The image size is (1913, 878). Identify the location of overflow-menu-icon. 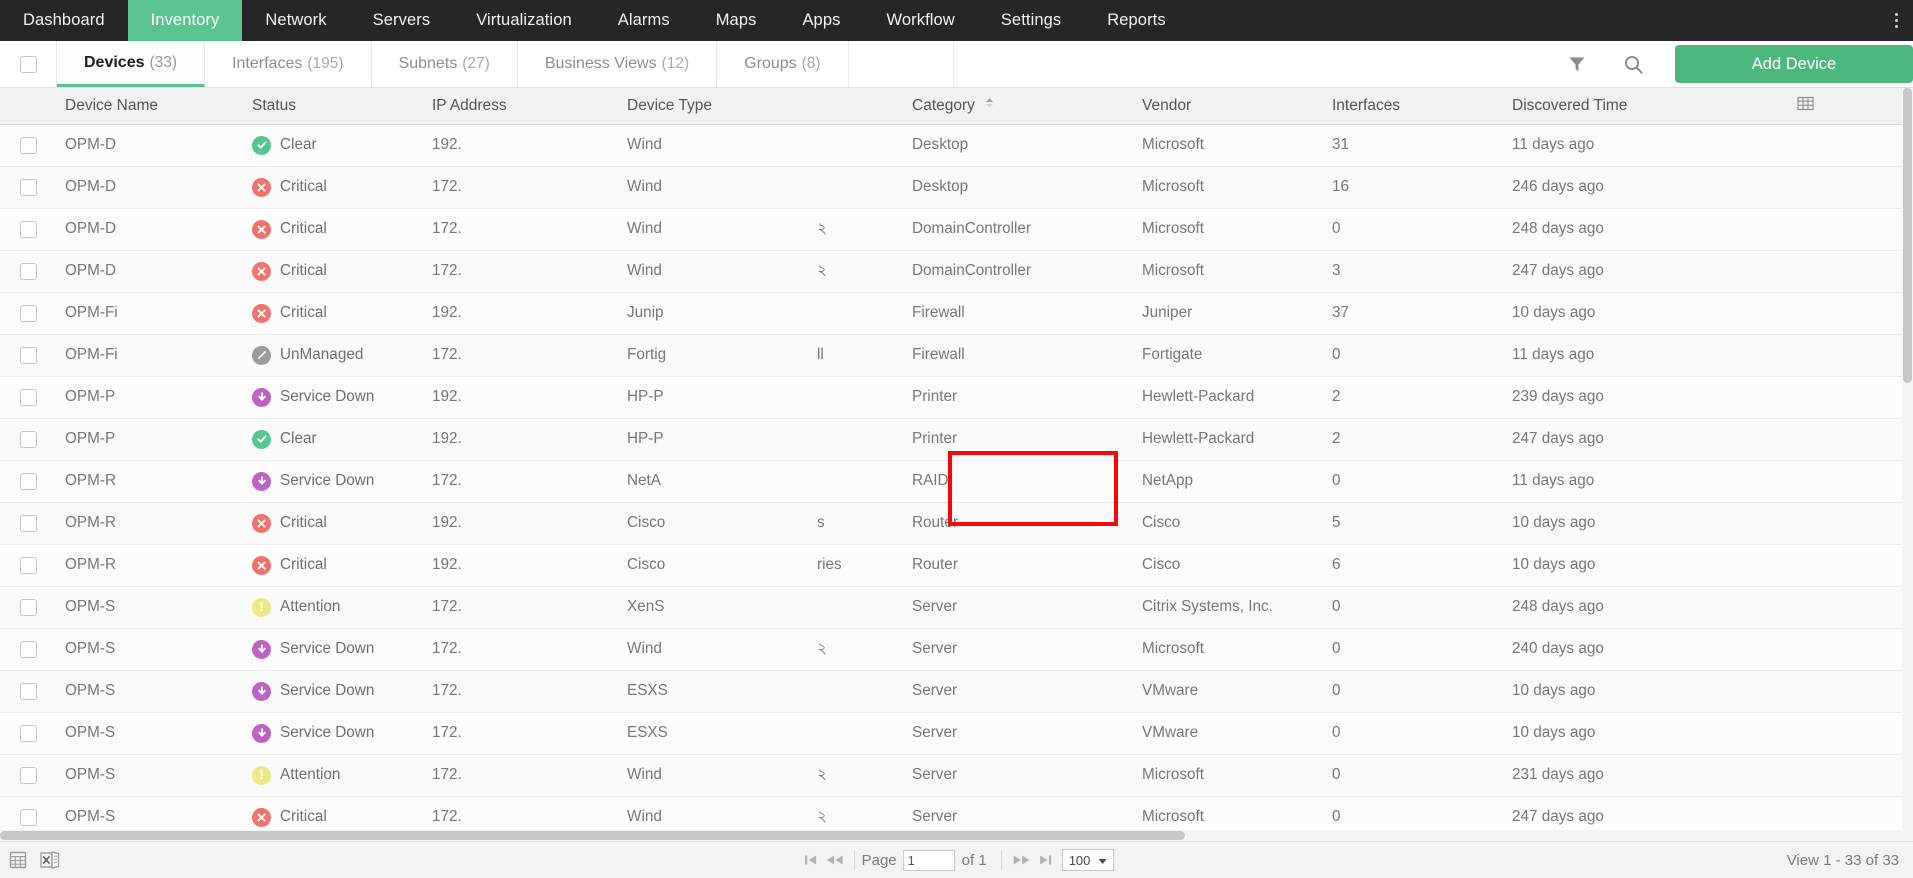
(1896, 20).